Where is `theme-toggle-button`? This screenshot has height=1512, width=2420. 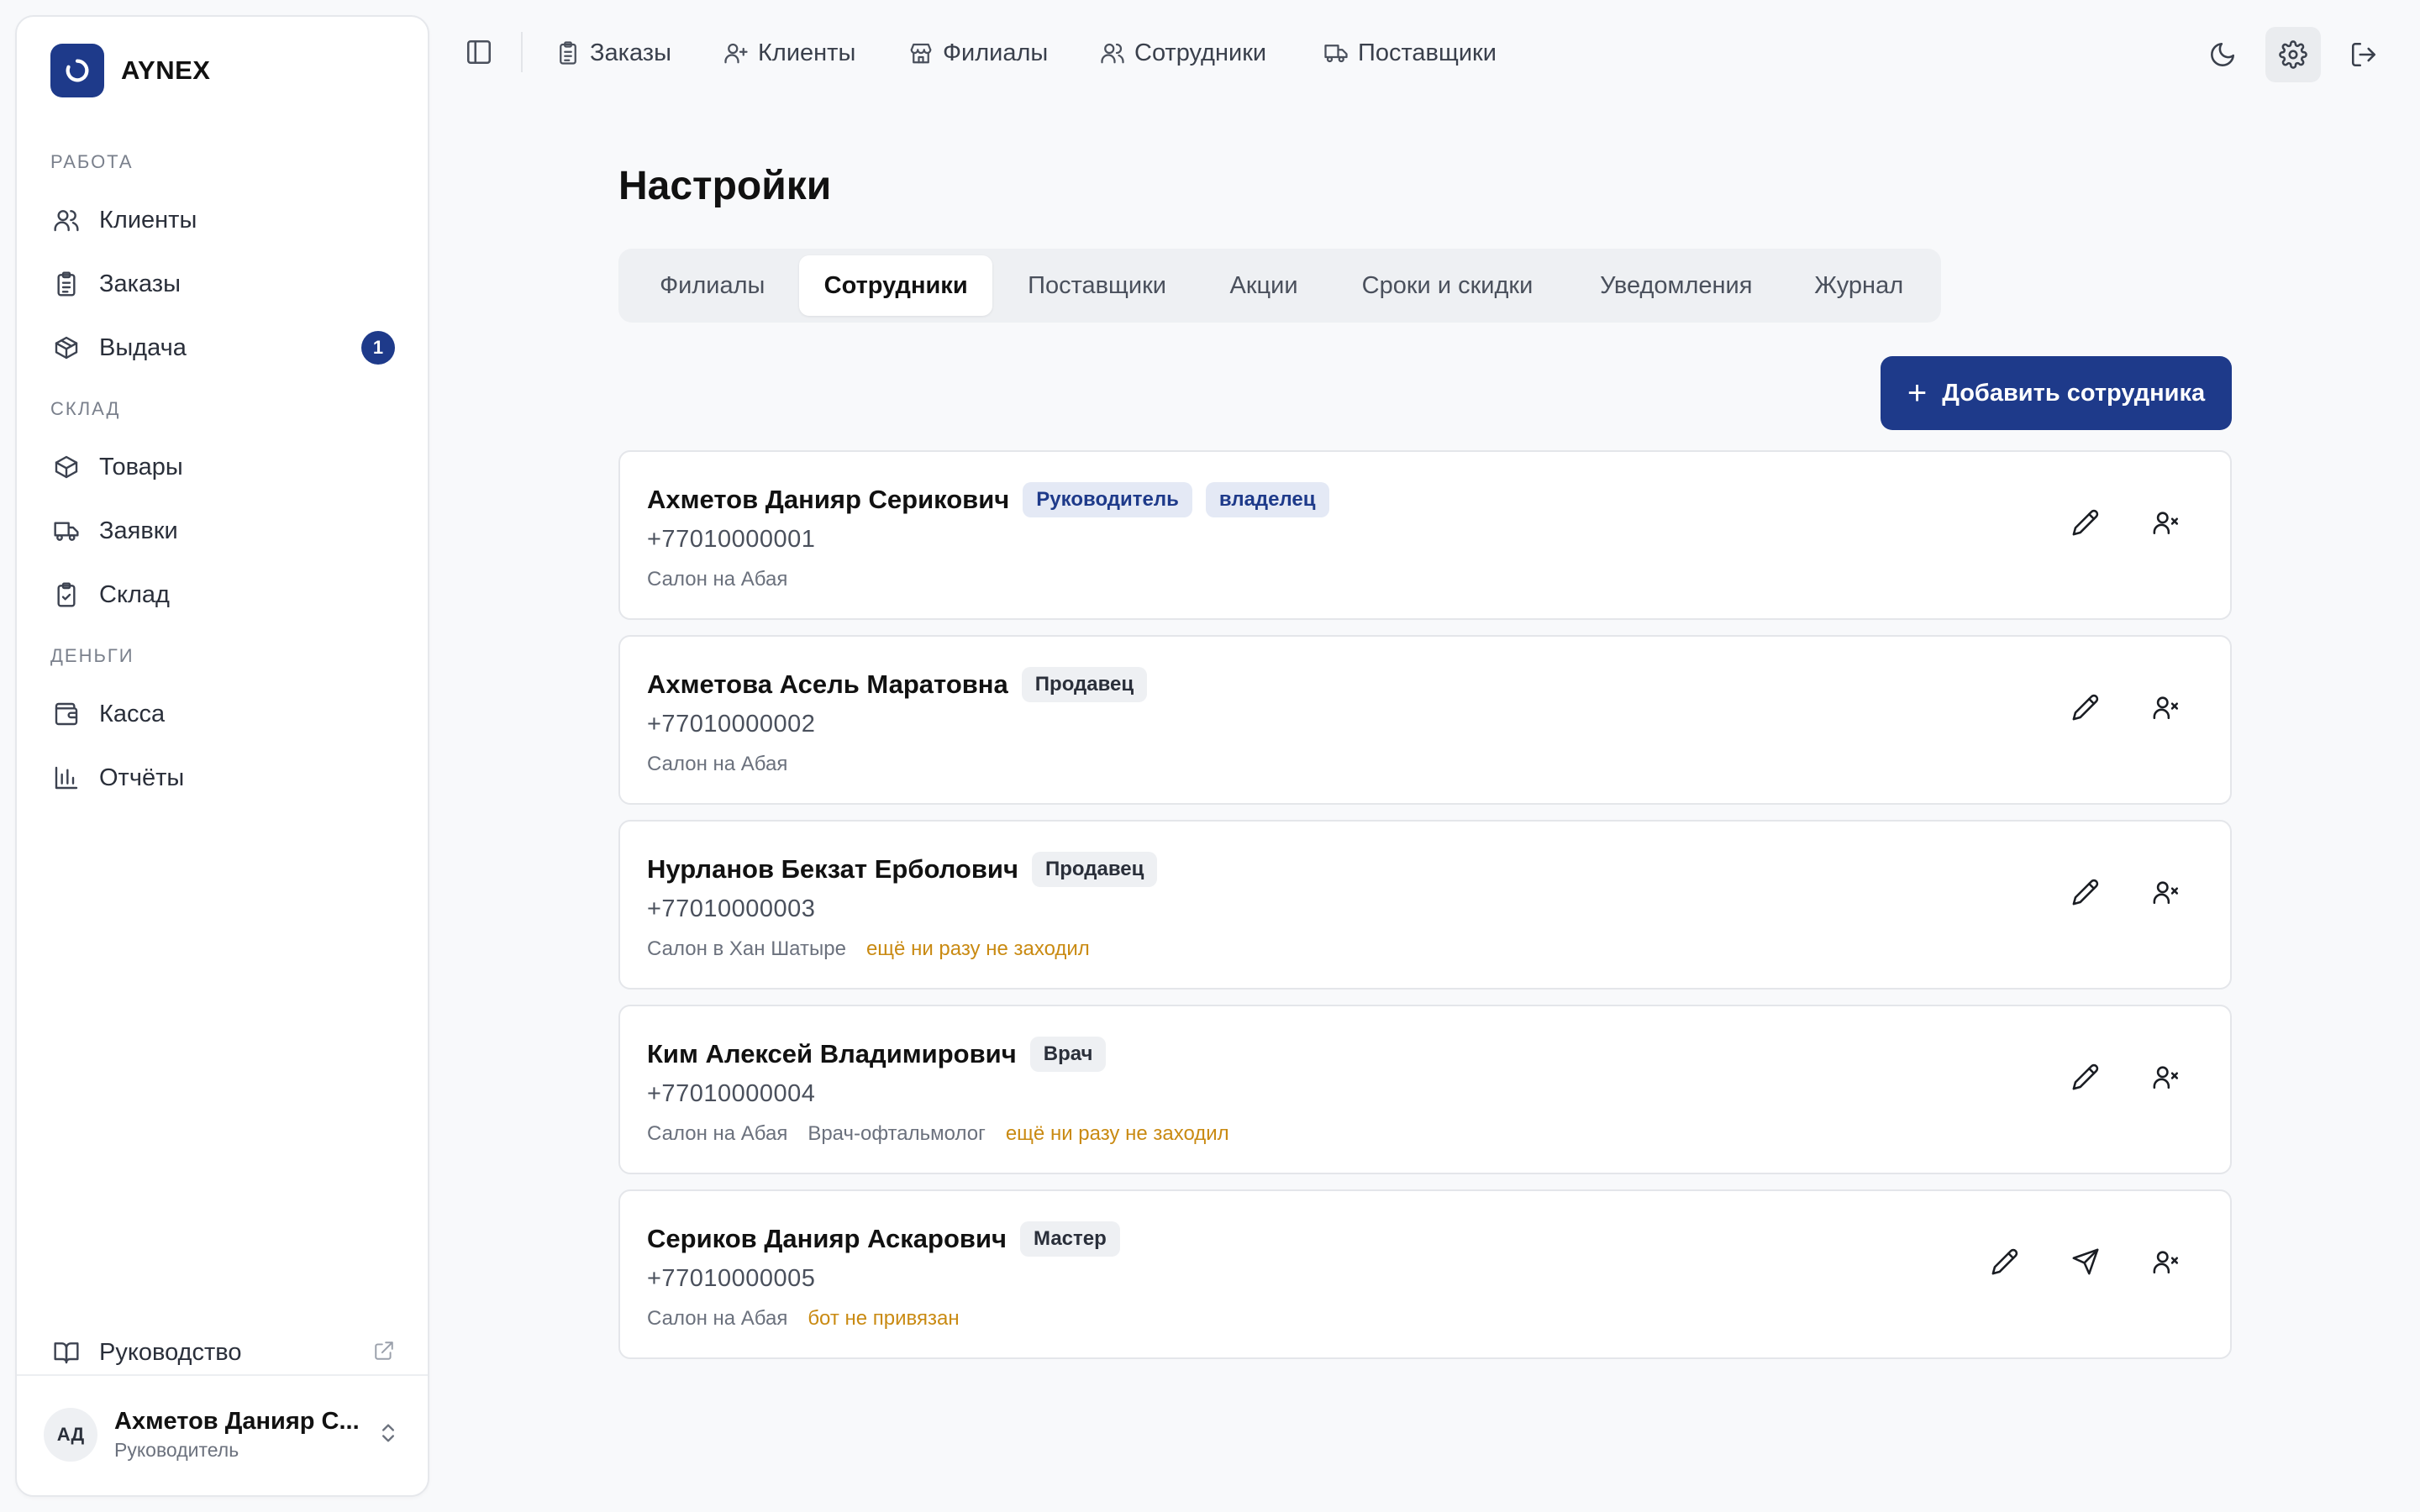
theme-toggle-button is located at coordinates (2222, 54).